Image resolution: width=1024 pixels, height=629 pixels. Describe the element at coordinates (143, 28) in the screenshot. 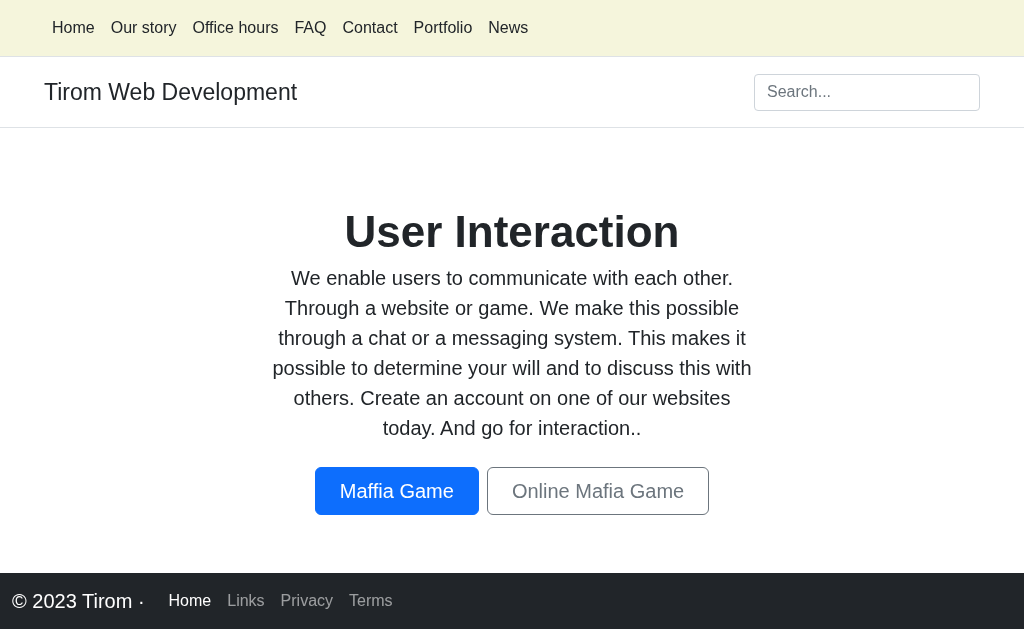

I see `nav-link: Our story` at that location.